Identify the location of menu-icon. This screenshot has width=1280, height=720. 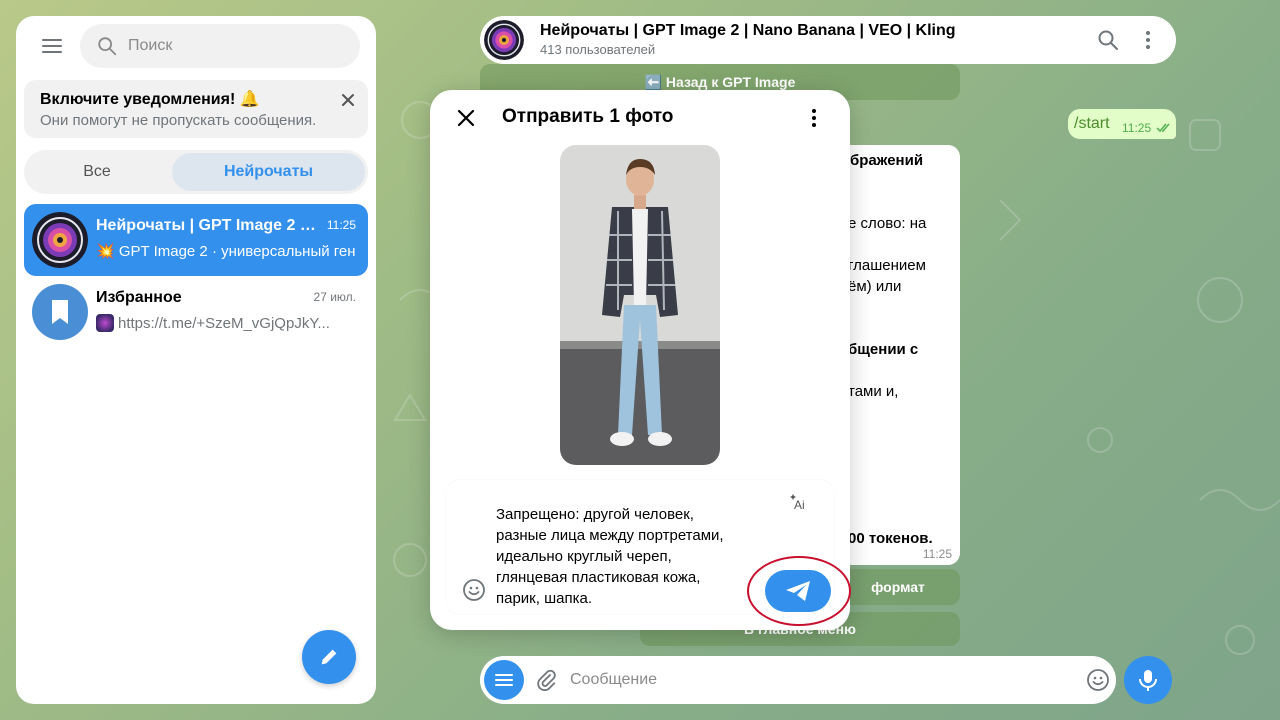
(504, 680).